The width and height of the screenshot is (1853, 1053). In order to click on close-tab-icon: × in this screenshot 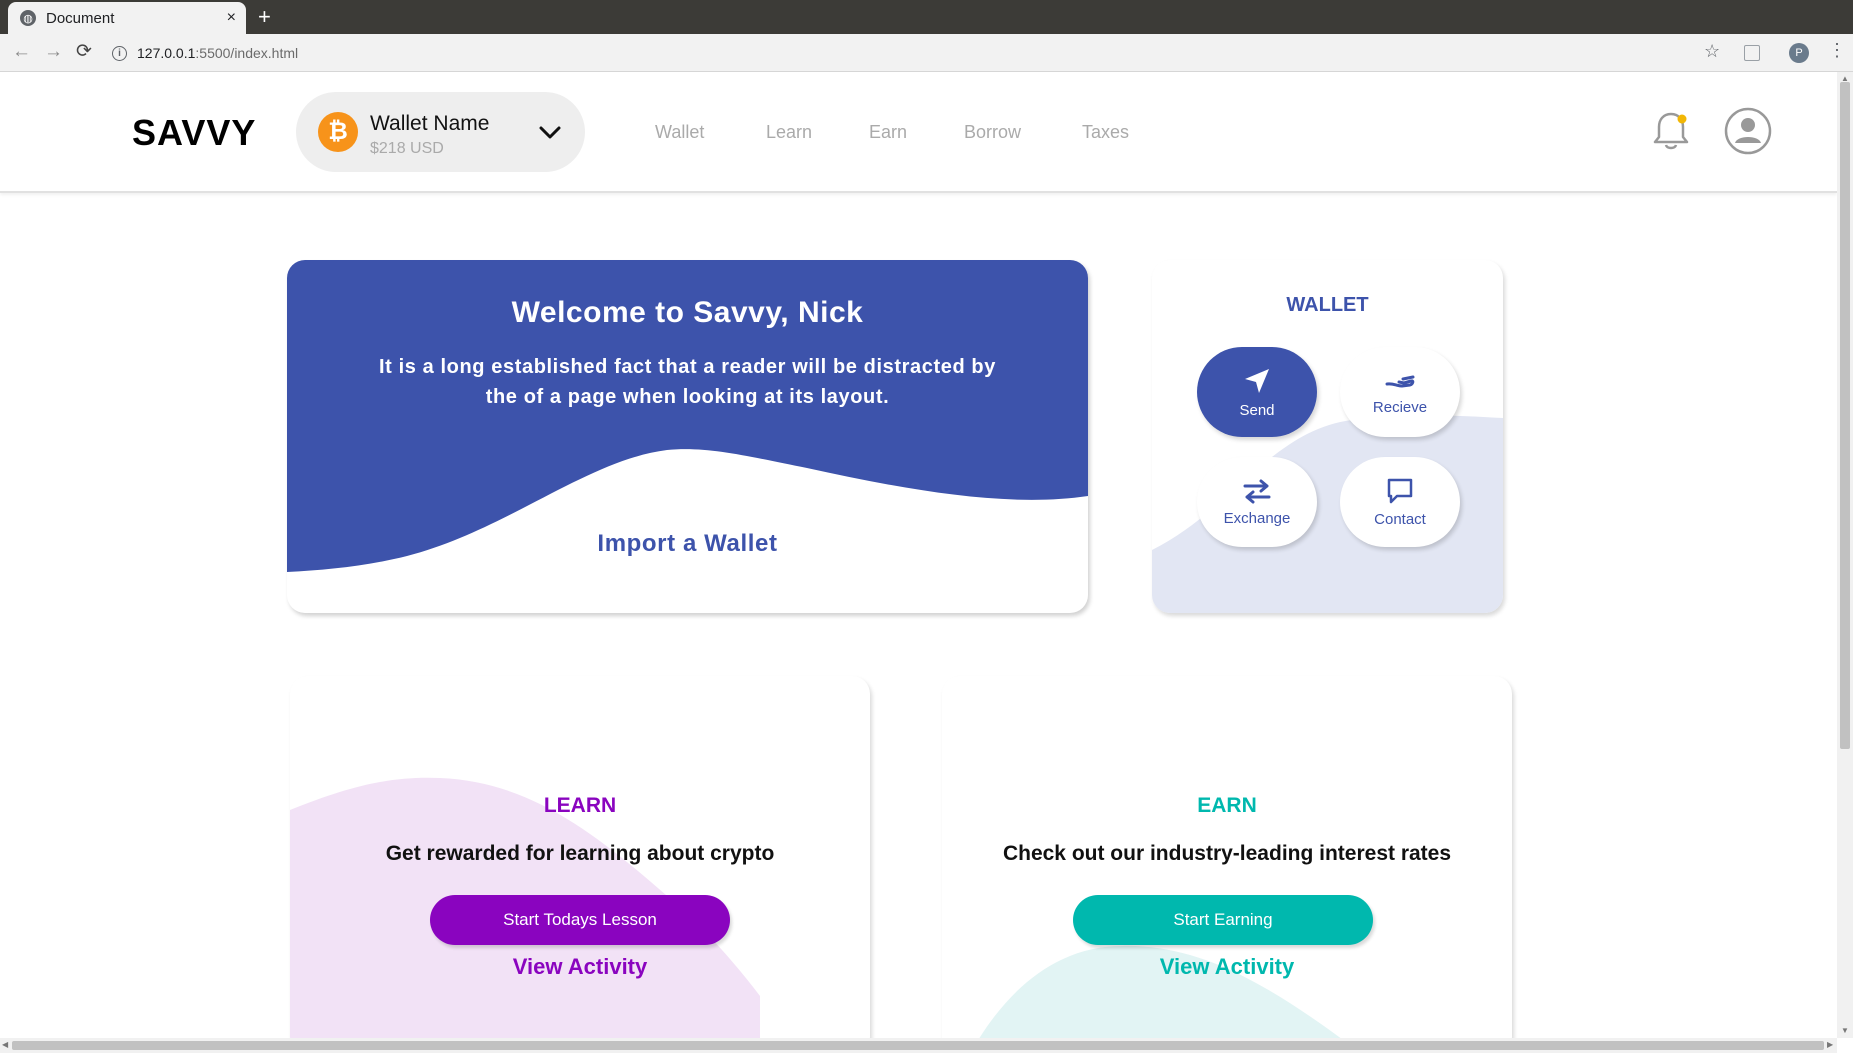, I will do `click(231, 18)`.